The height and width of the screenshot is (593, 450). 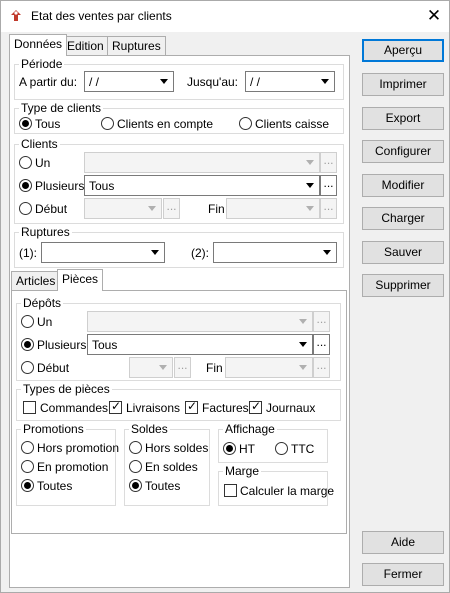 What do you see at coordinates (403, 542) in the screenshot?
I see `aide-button: Aide` at bounding box center [403, 542].